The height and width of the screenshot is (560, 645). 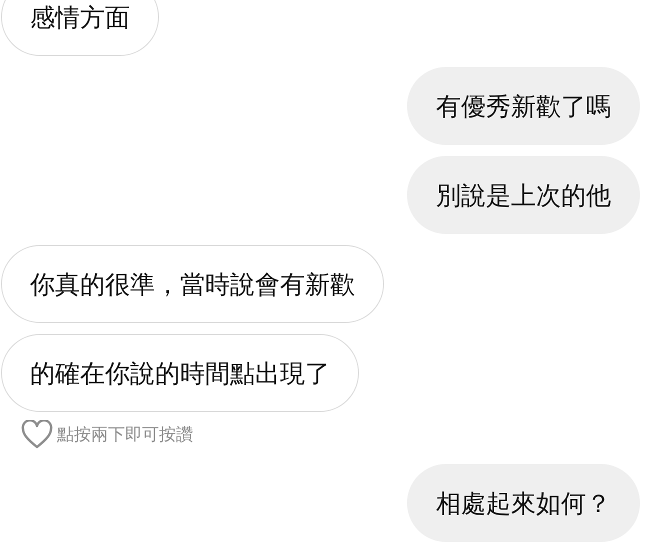 I want to click on received-message: 感情方面, so click(x=80, y=28).